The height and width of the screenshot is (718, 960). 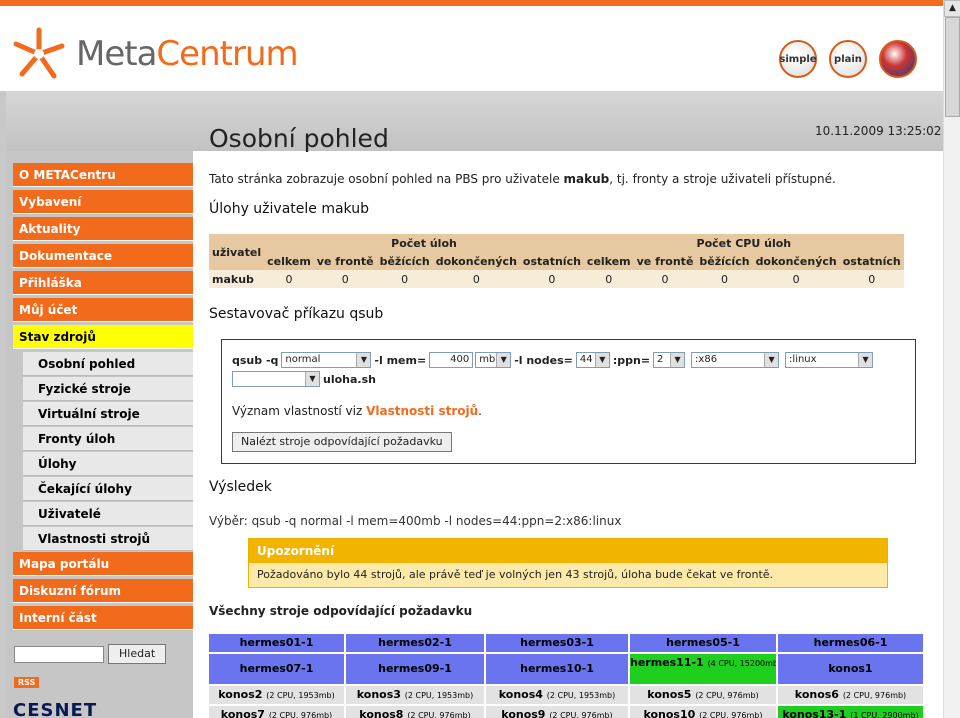 I want to click on search-button: Hledat, so click(x=137, y=654).